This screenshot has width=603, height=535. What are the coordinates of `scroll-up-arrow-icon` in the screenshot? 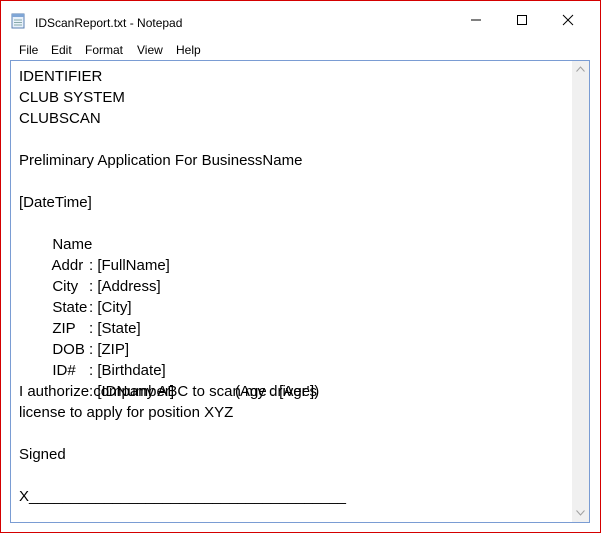 It's located at (580, 69).